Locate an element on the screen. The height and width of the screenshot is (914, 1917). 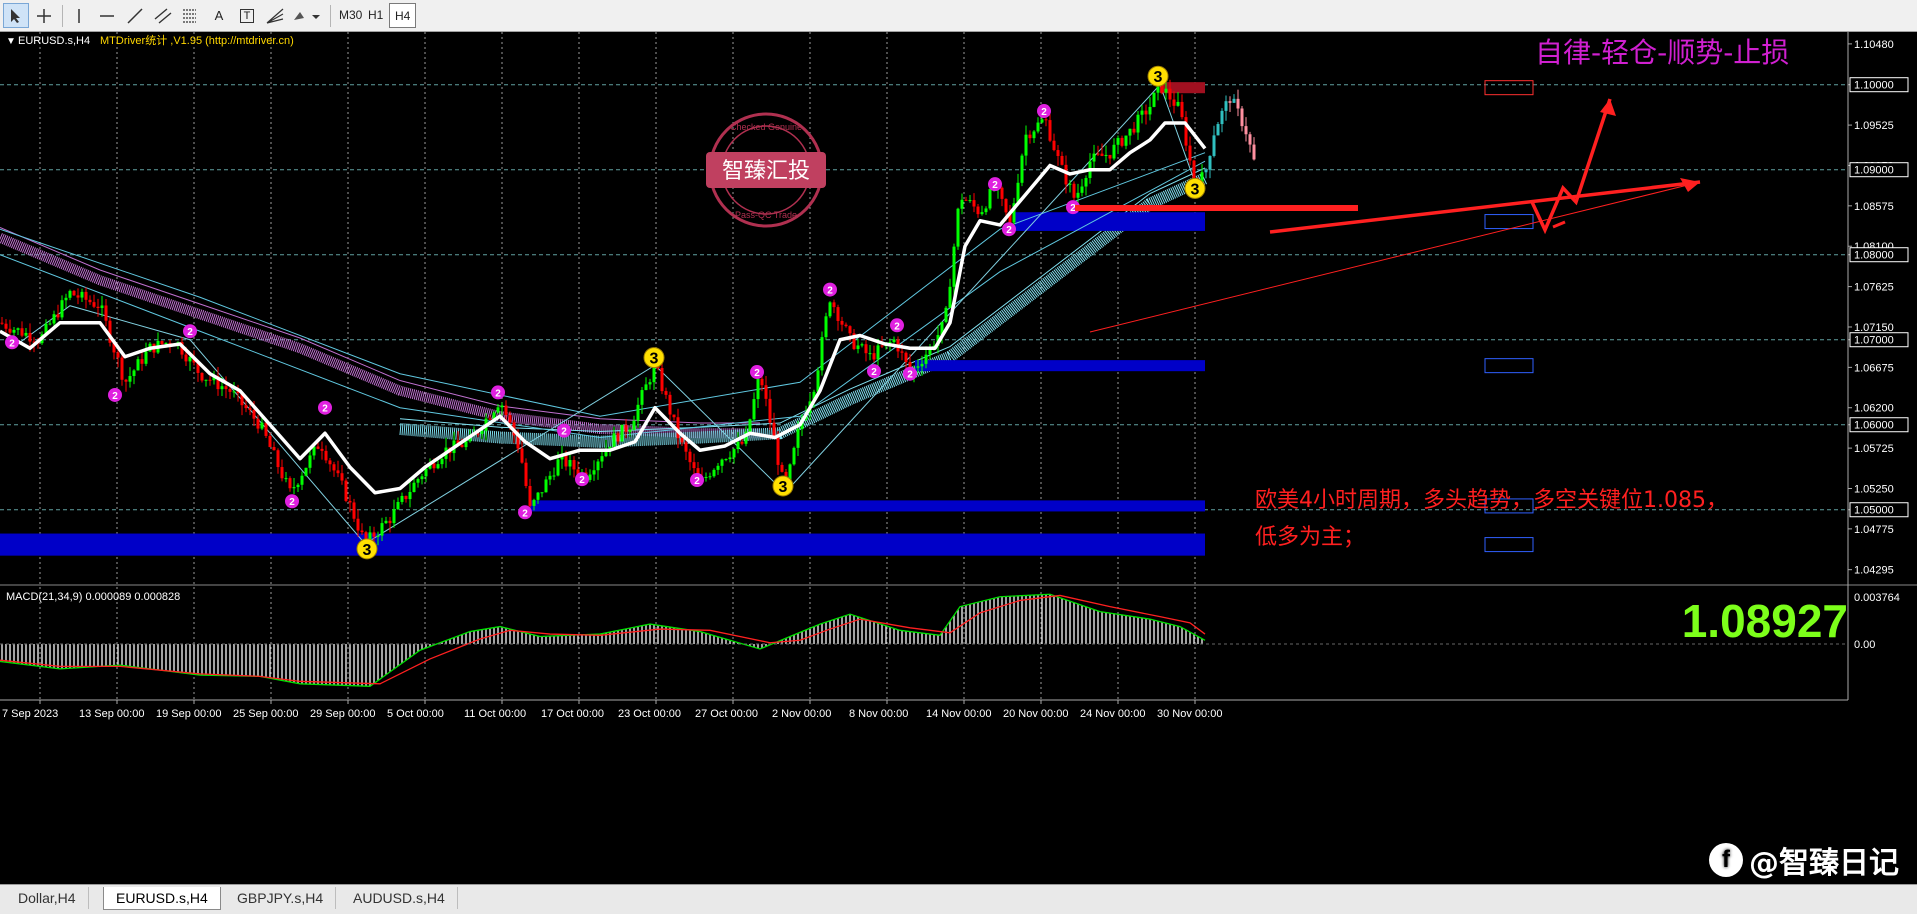
current-price-display: 1.08927 is located at coordinates (1765, 621).